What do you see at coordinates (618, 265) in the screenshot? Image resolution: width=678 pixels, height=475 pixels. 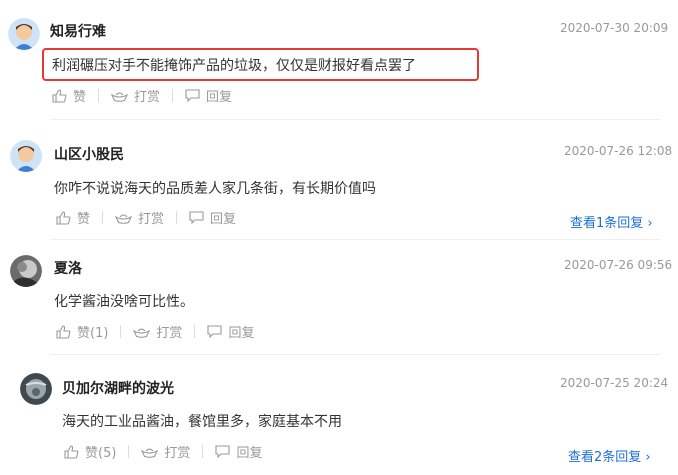 I see `timestamp: 2020-07-26 09:56` at bounding box center [618, 265].